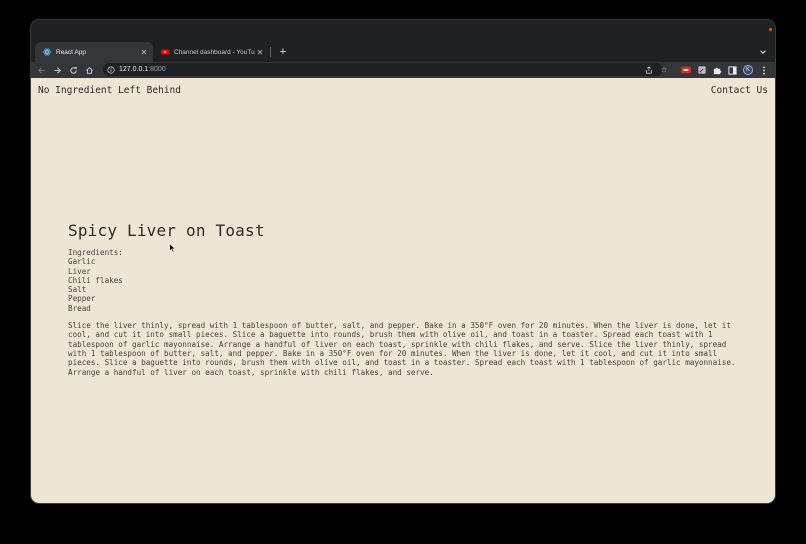 The width and height of the screenshot is (806, 544). I want to click on home-button, so click(89, 70).